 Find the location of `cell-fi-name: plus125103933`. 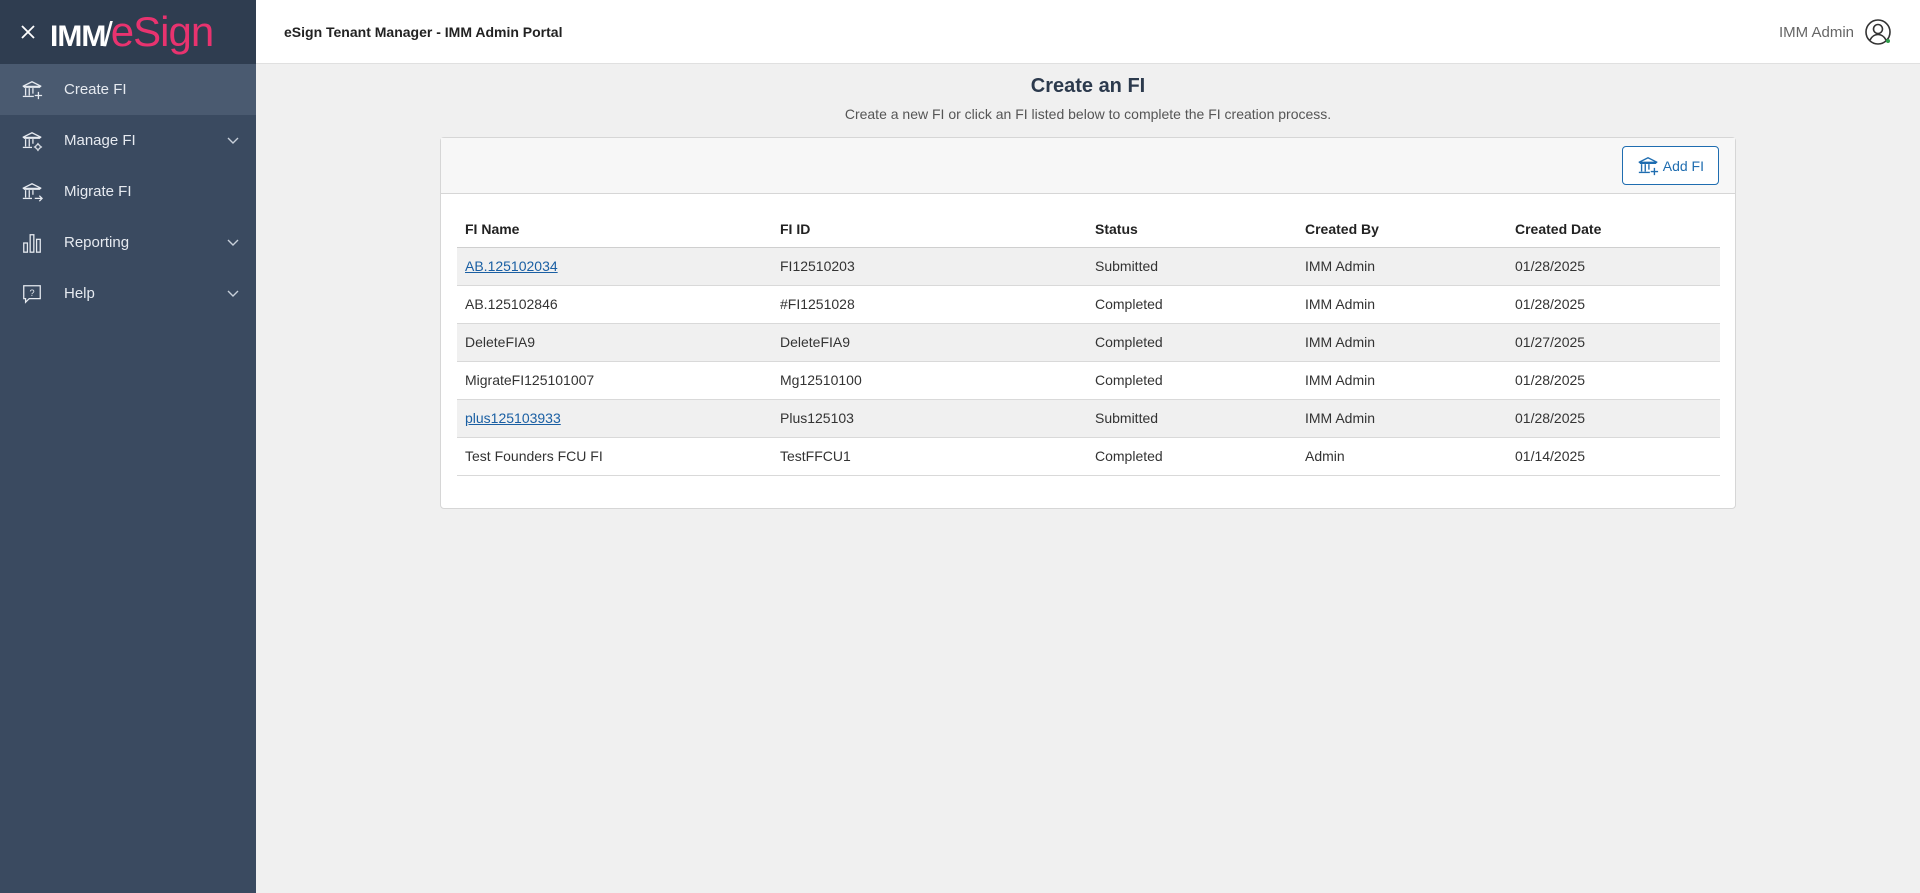

cell-fi-name: plus125103933 is located at coordinates (614, 418).